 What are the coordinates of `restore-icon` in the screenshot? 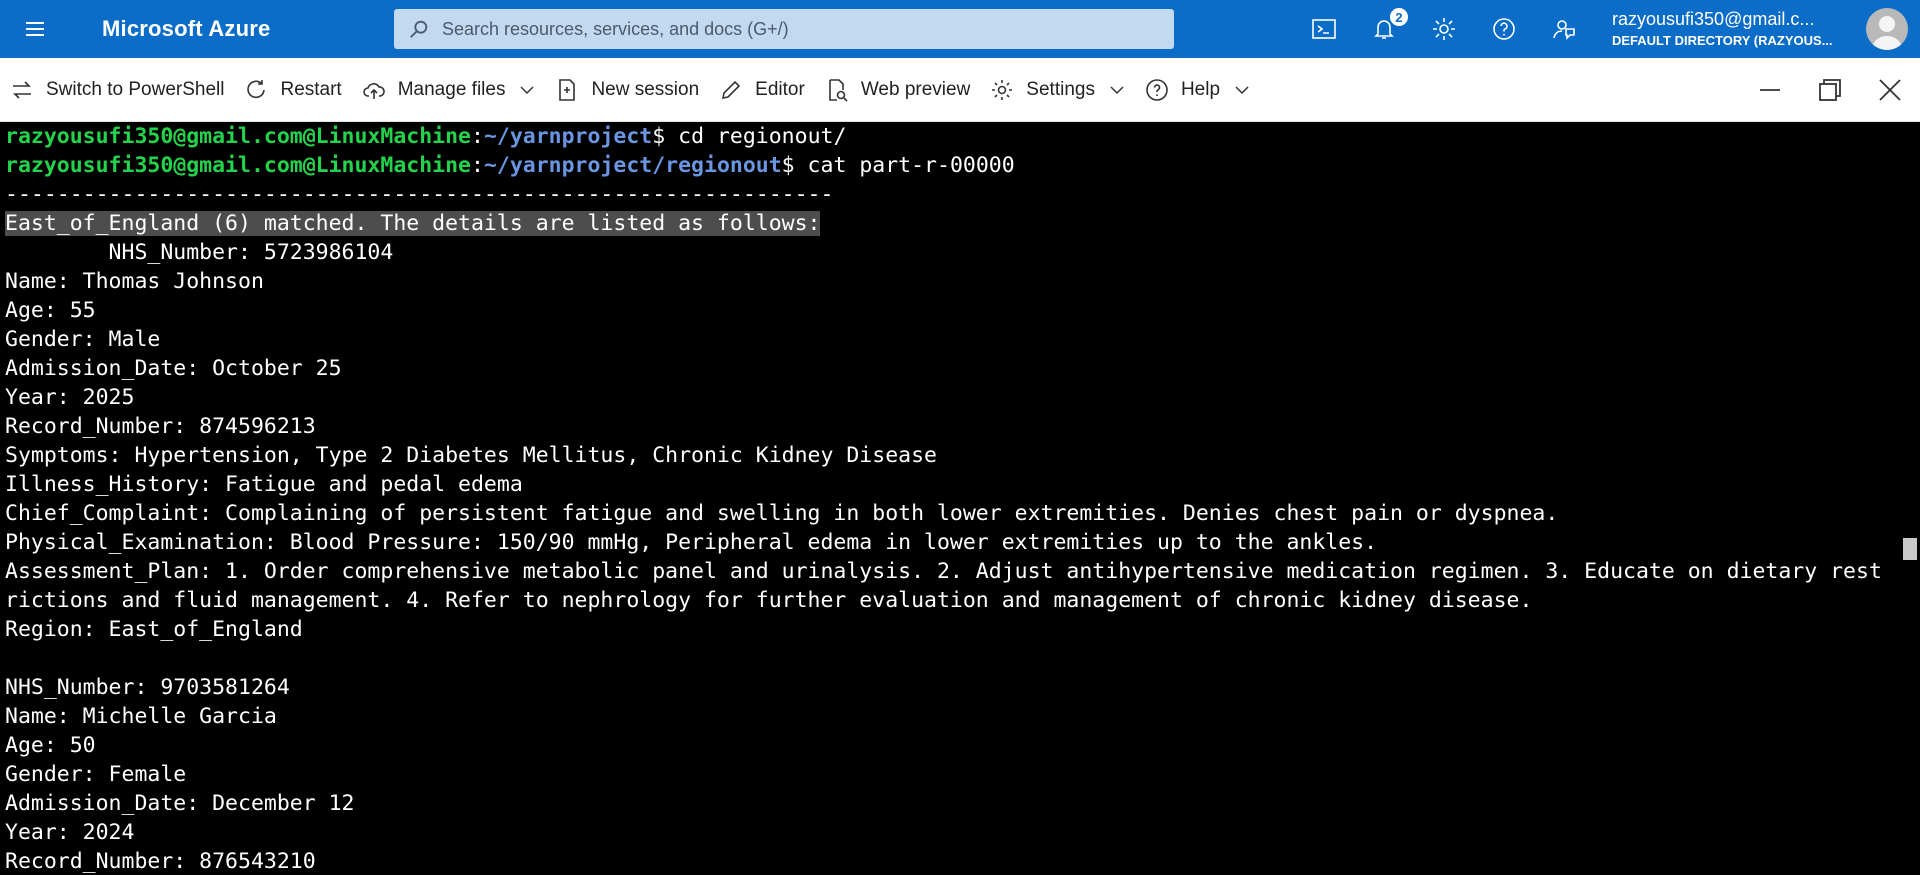 It's located at (1830, 90).